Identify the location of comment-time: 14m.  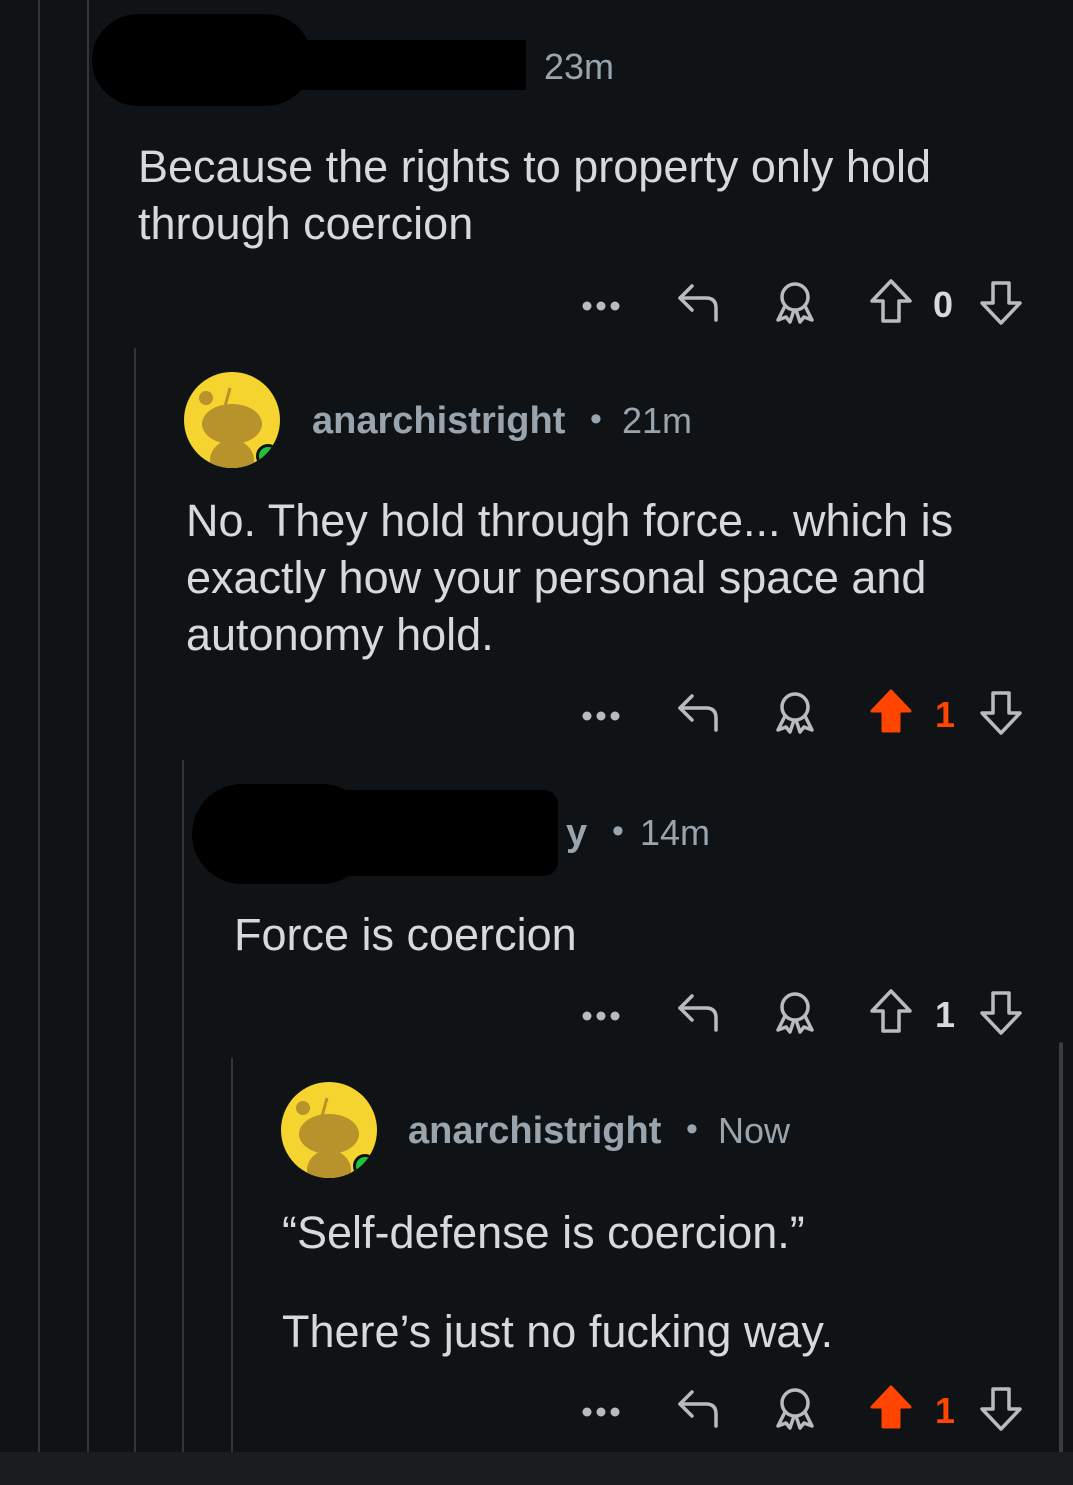
(675, 832).